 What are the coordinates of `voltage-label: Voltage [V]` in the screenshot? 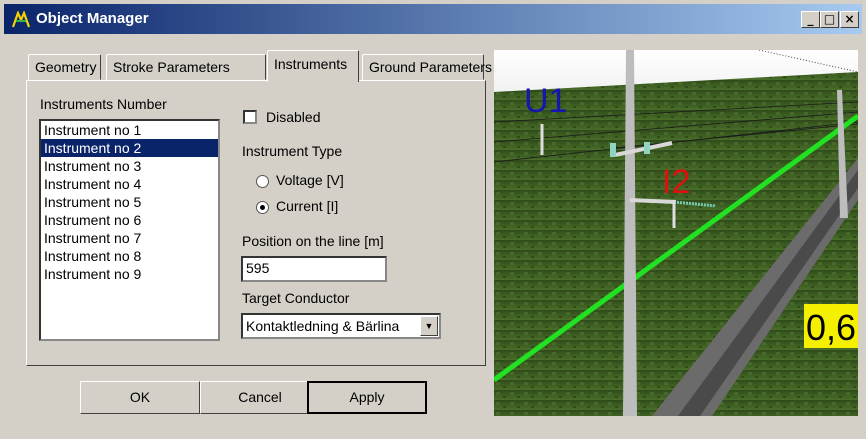 It's located at (310, 180).